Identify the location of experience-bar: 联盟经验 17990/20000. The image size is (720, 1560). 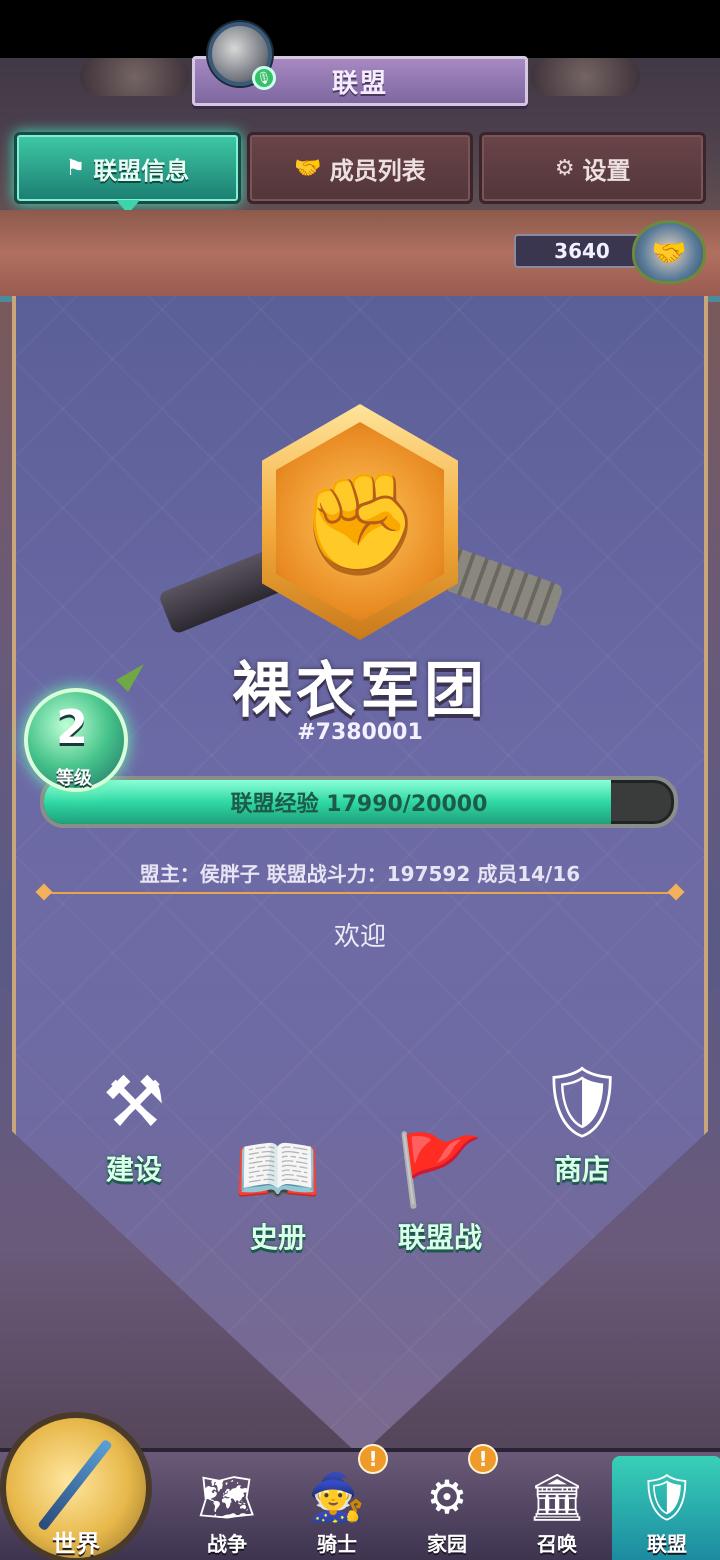
(359, 802).